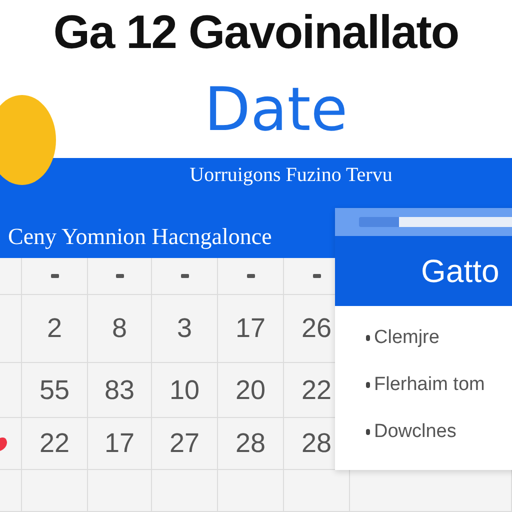 This screenshot has height=512, width=512. Describe the element at coordinates (407, 337) in the screenshot. I see `menu-item: Clemjre` at that location.